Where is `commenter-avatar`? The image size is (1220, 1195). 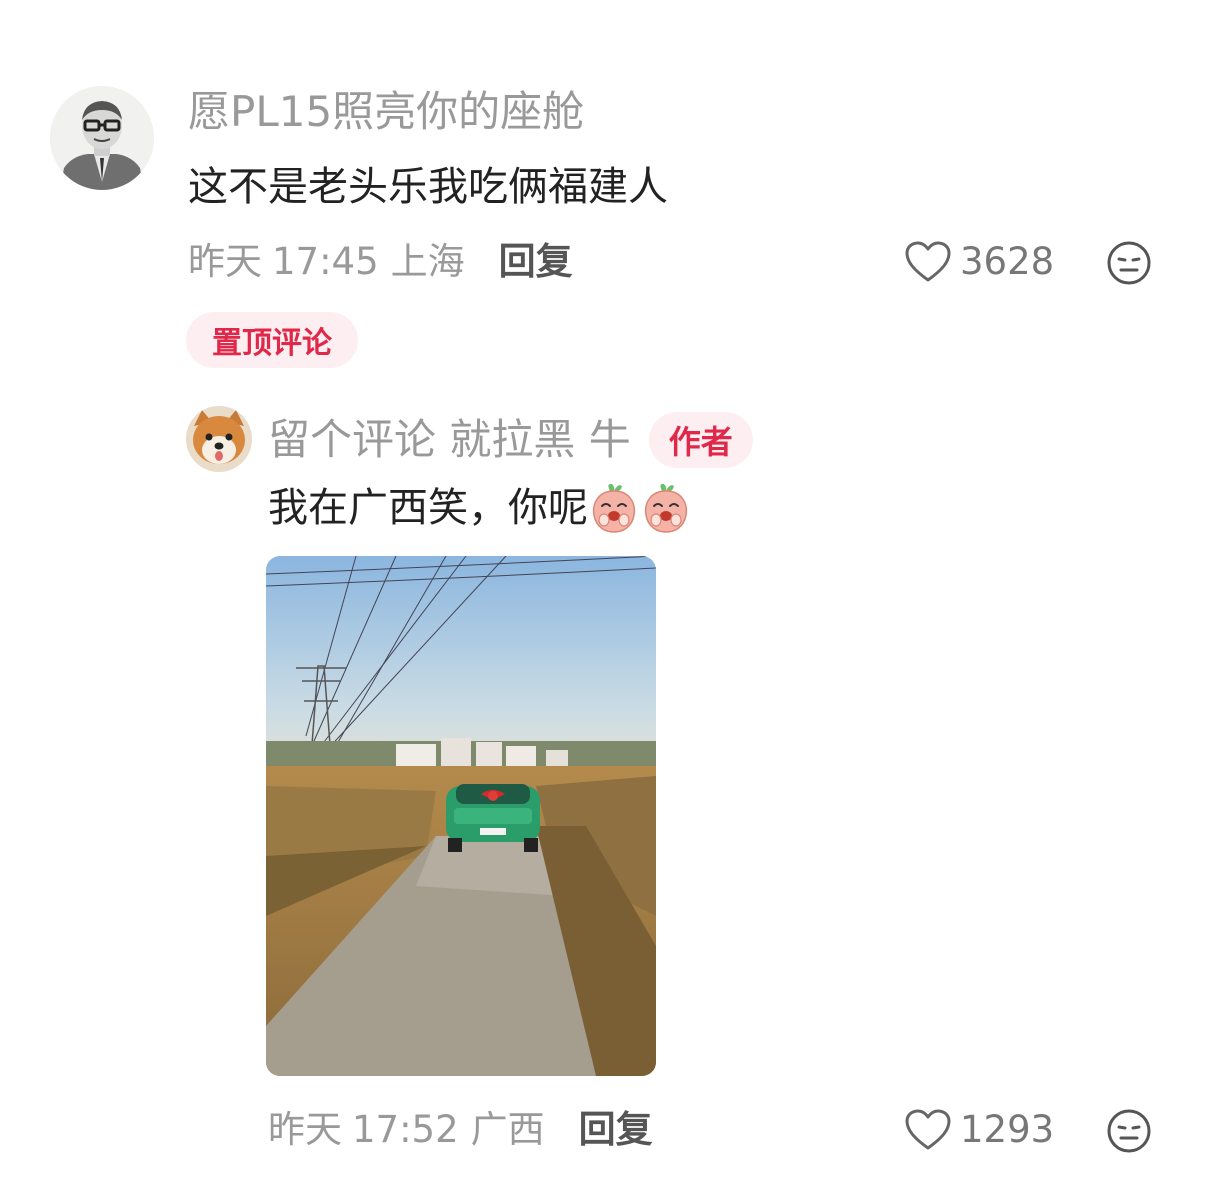 commenter-avatar is located at coordinates (102, 138).